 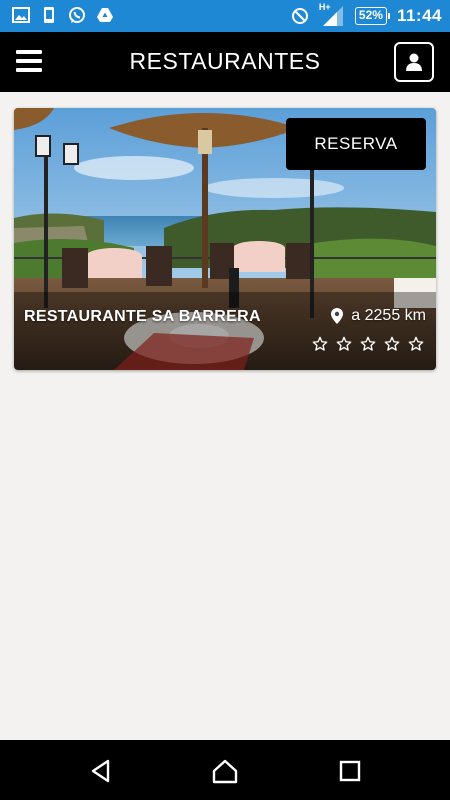 What do you see at coordinates (337, 316) in the screenshot?
I see `map-pin-icon` at bounding box center [337, 316].